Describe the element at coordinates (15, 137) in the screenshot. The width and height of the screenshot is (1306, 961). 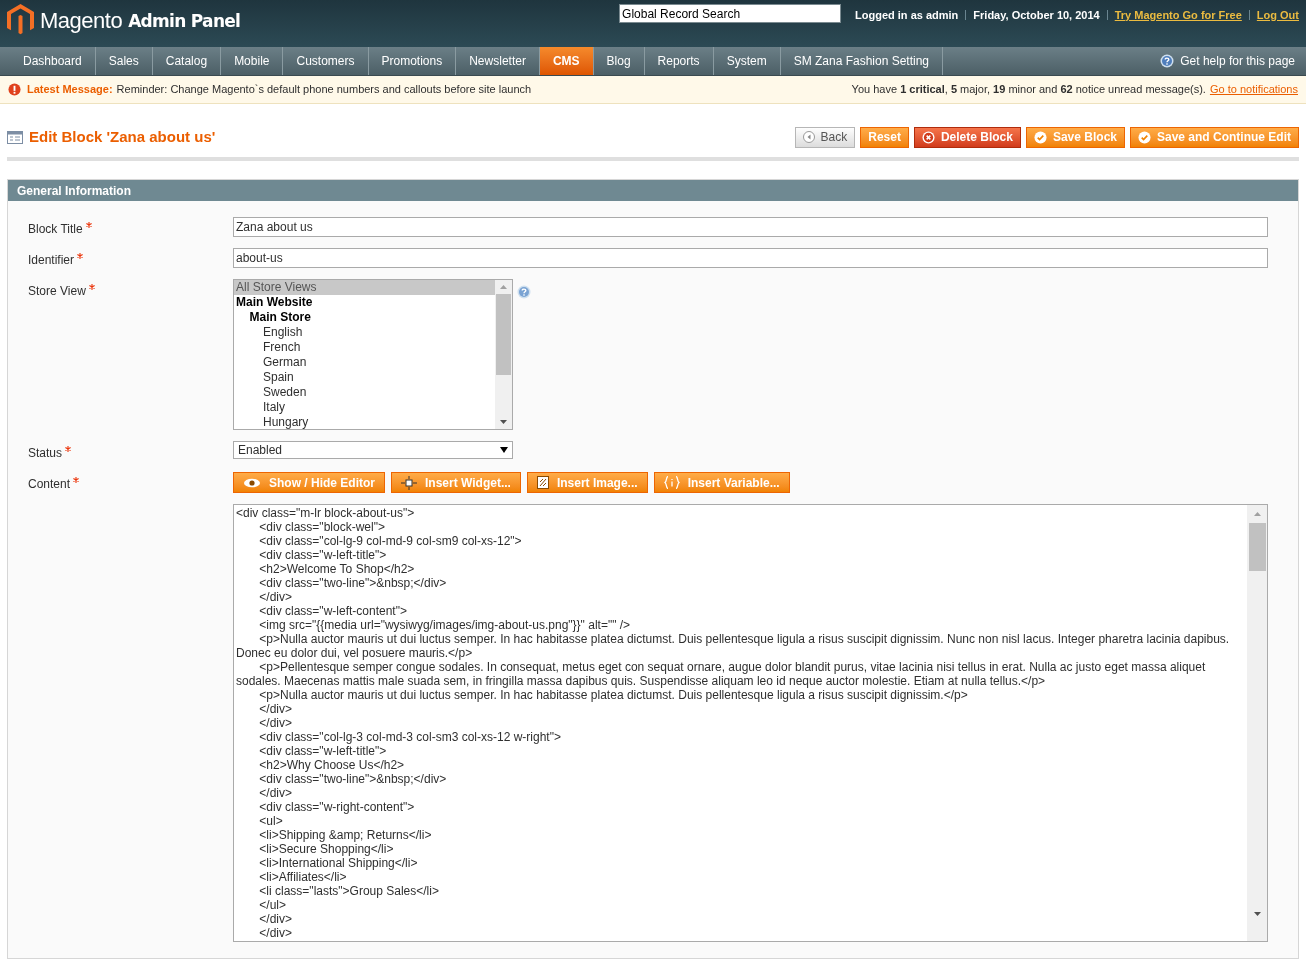
I see `block-icon` at that location.